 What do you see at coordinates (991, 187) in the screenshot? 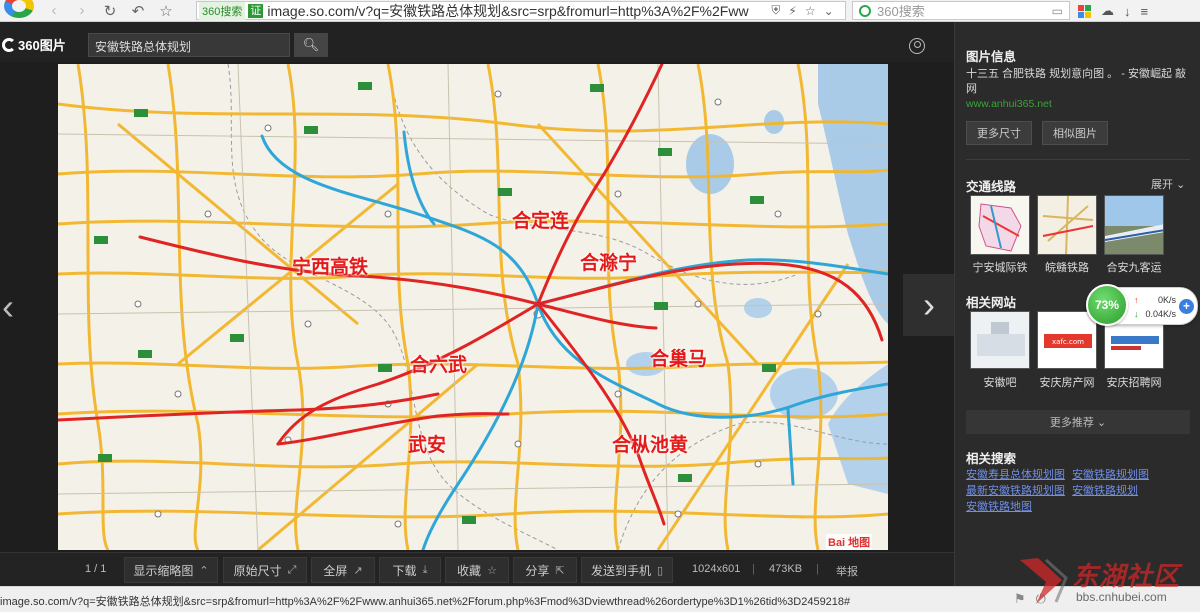
I see `traffic-routes-title: 交通线路` at bounding box center [991, 187].